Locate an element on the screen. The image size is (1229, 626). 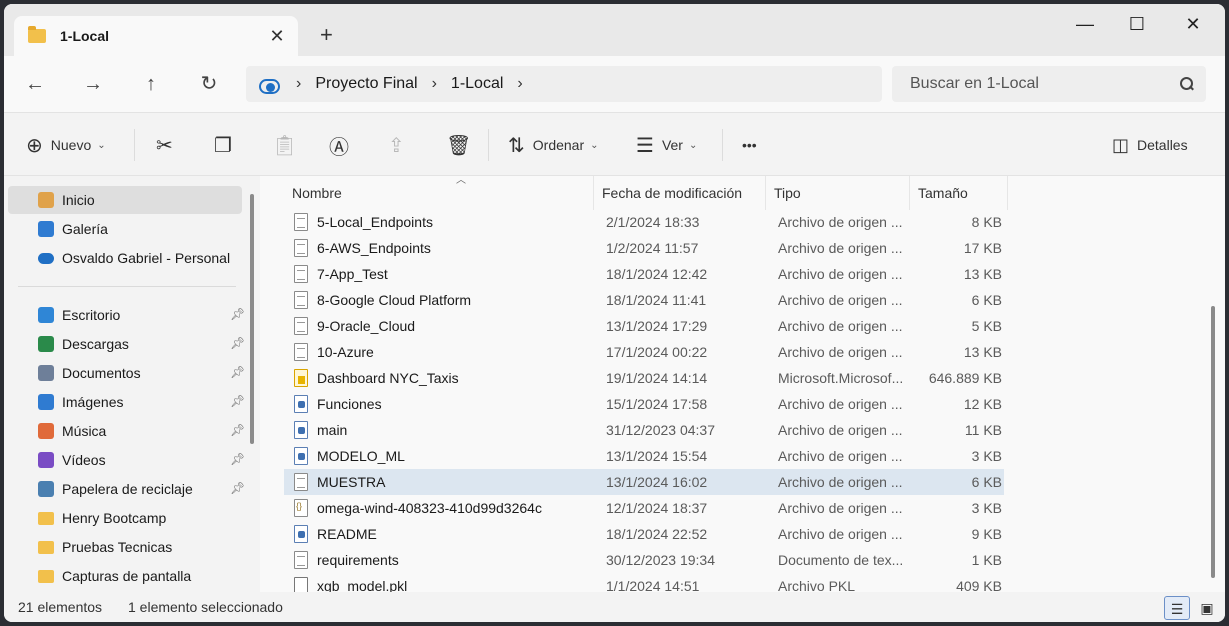
file-size: 11 KB is located at coordinates (983, 430).